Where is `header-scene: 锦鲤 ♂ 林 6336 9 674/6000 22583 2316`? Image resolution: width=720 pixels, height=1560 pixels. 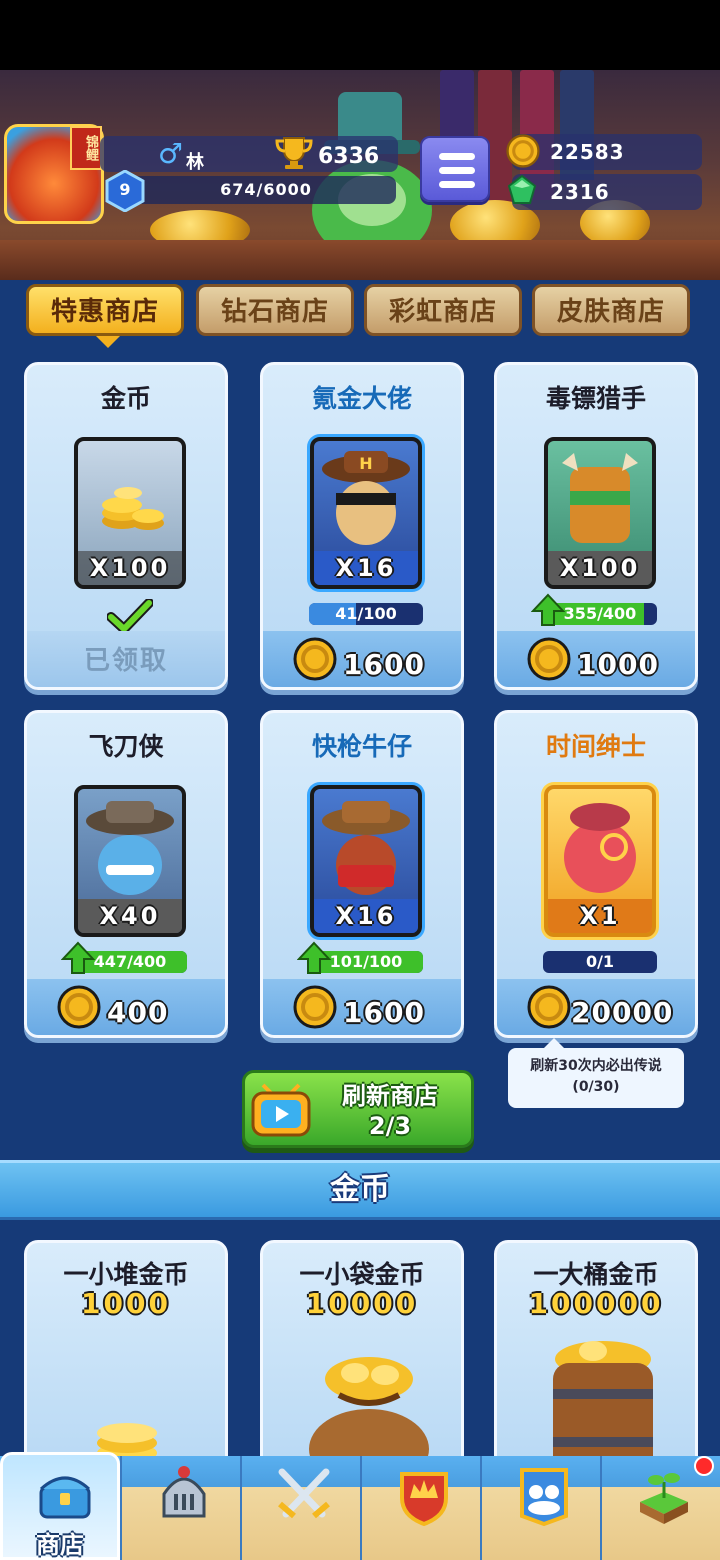 header-scene: 锦鲤 ♂ 林 6336 9 674/6000 22583 2316 is located at coordinates (360, 175).